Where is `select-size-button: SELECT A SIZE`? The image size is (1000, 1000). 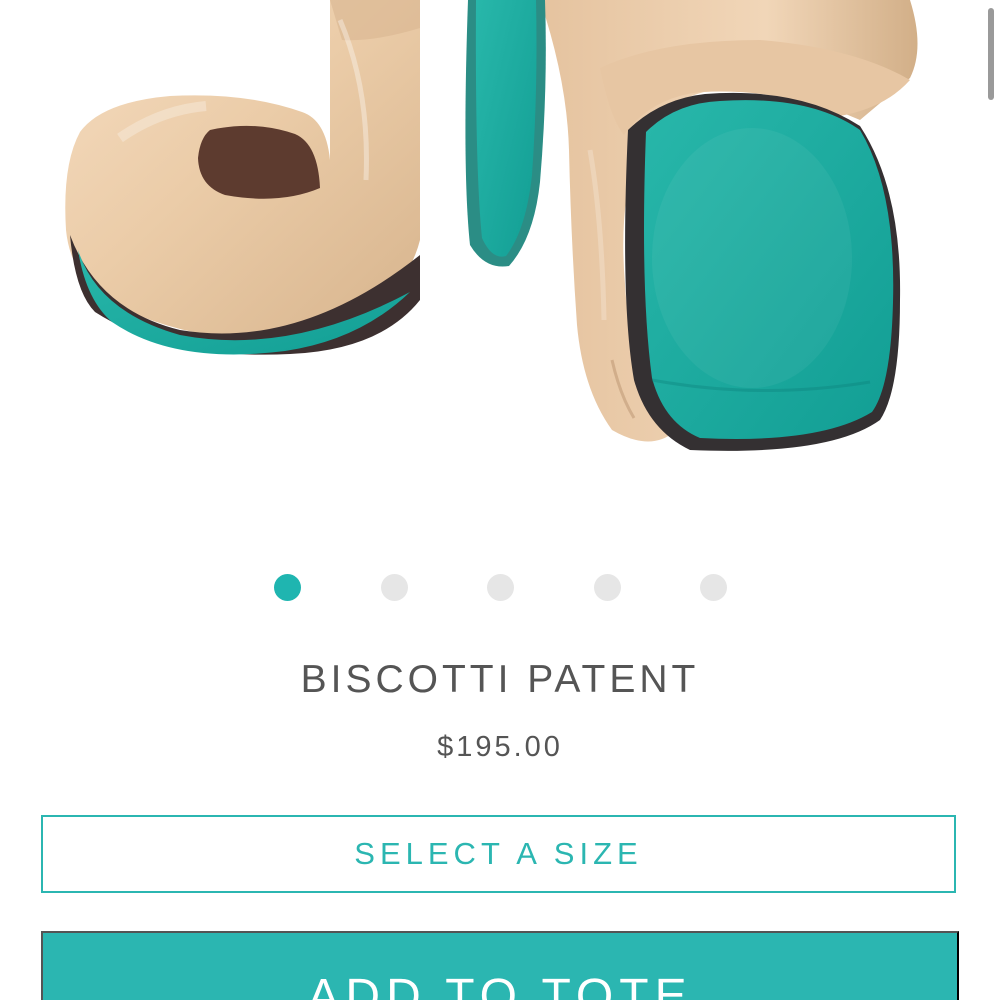
select-size-button: SELECT A SIZE is located at coordinates (498, 854).